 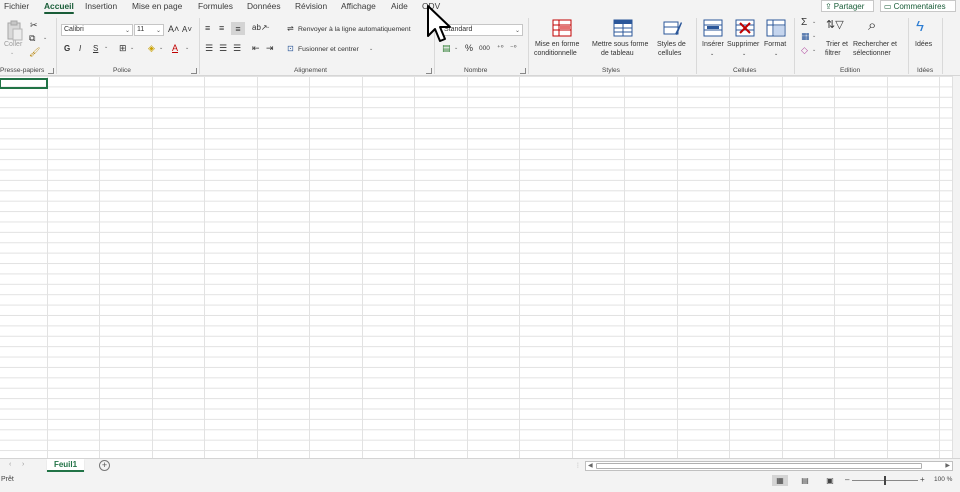 I want to click on page-layout-icon: ▤, so click(x=805, y=480).